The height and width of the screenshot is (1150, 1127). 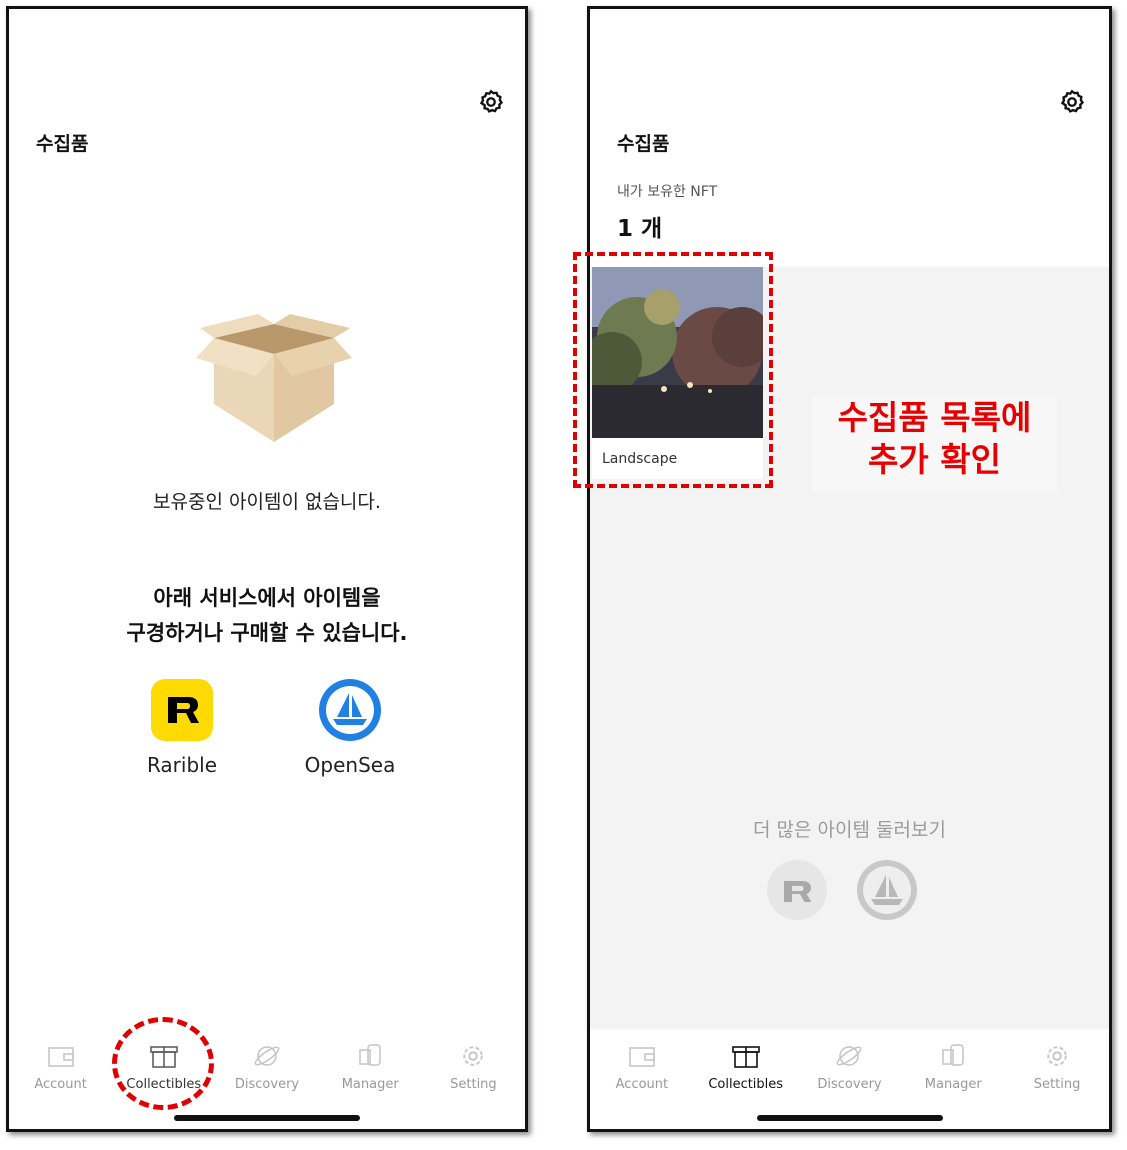 What do you see at coordinates (640, 229) in the screenshot?
I see `nft-count: 1 개` at bounding box center [640, 229].